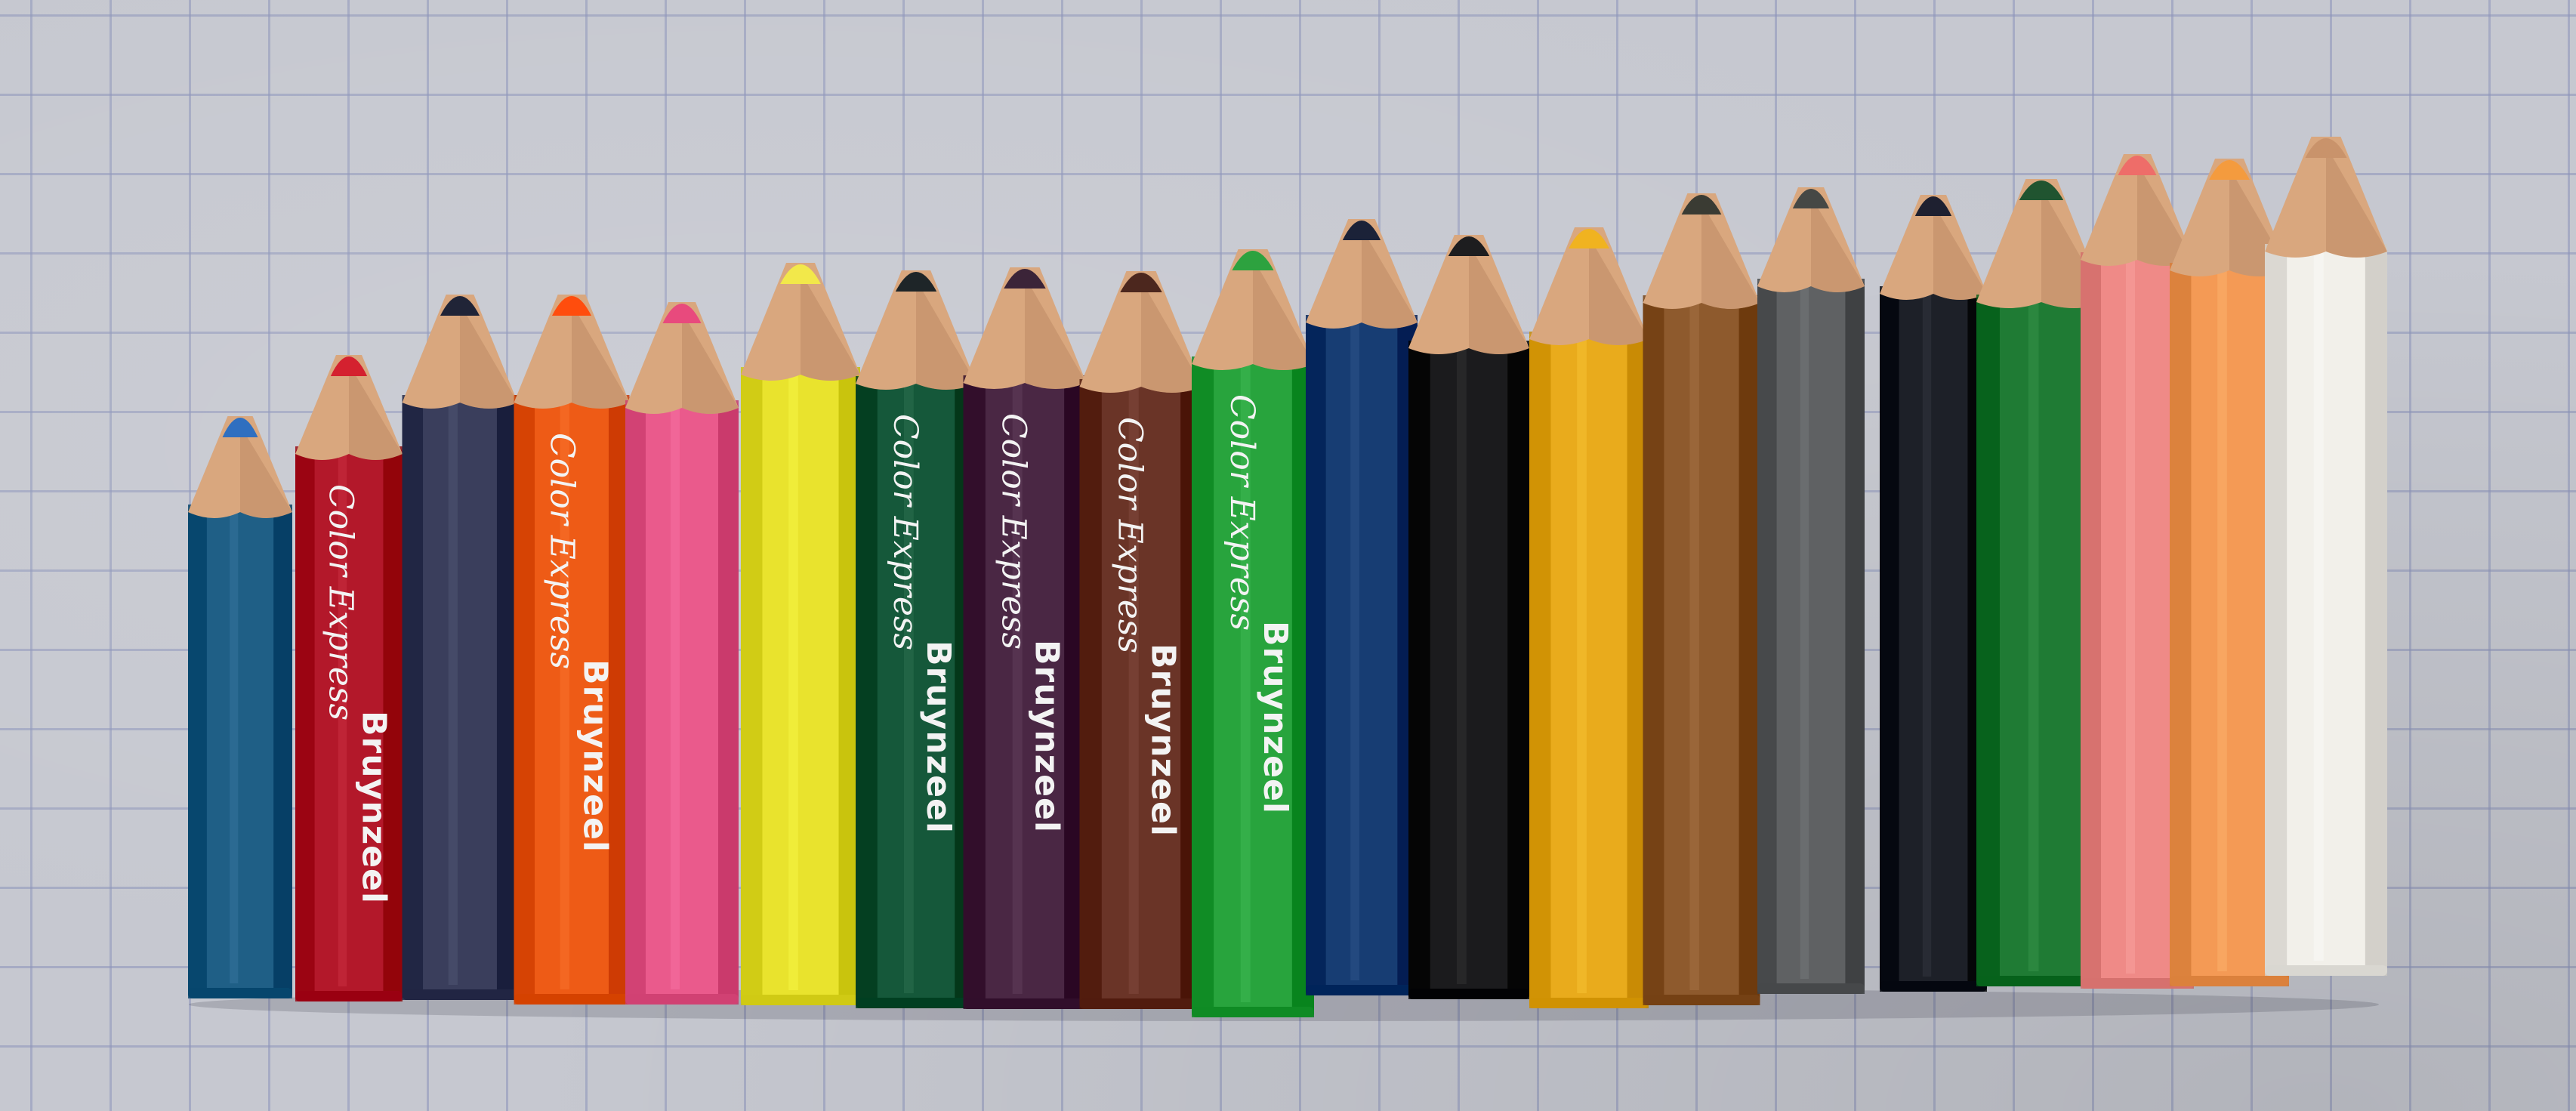 The height and width of the screenshot is (1111, 2576). I want to click on pencil-8: Color ExpressBruynzeel, so click(1025, 638).